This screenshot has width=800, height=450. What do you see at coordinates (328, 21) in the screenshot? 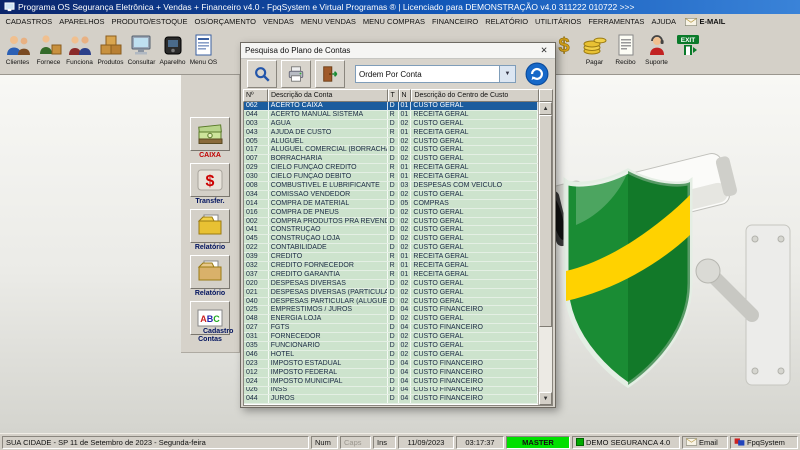
I see `menu-item-menu-vendas: MENU VENDAS` at bounding box center [328, 21].